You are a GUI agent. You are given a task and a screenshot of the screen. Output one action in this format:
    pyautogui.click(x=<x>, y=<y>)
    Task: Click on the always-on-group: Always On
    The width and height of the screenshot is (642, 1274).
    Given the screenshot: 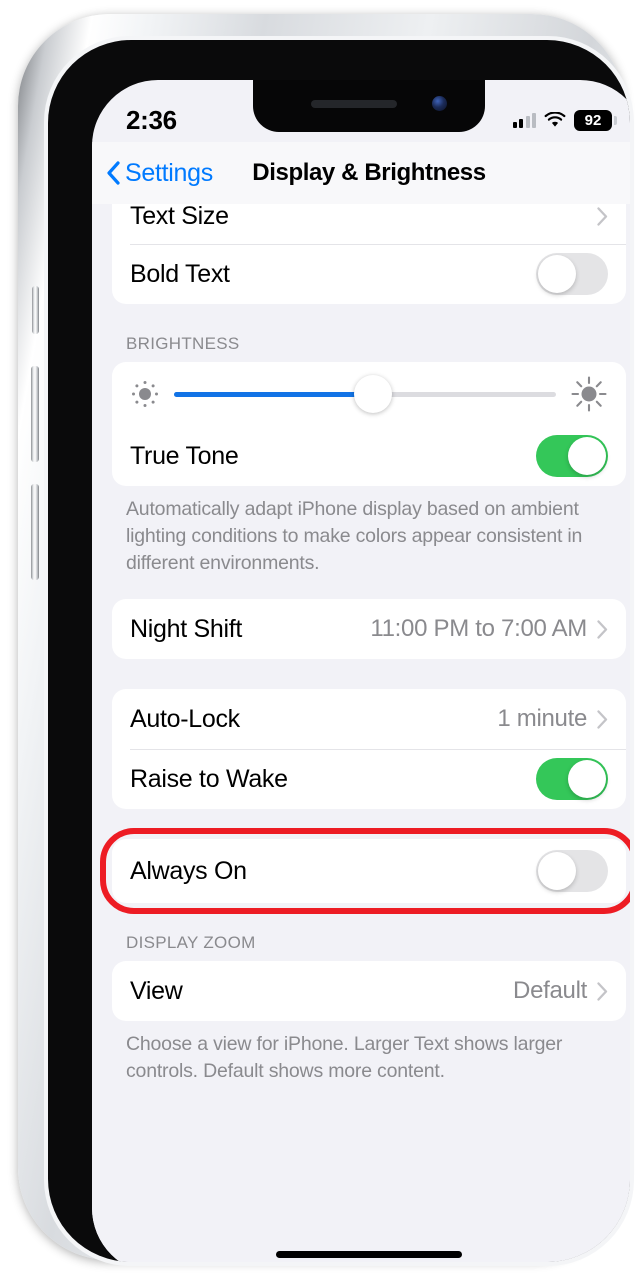 What is the action you would take?
    pyautogui.click(x=369, y=871)
    